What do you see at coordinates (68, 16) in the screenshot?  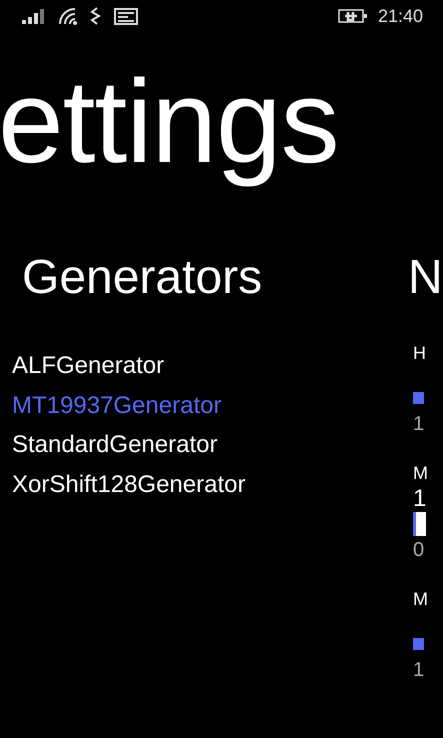 I see `wifi-icon` at bounding box center [68, 16].